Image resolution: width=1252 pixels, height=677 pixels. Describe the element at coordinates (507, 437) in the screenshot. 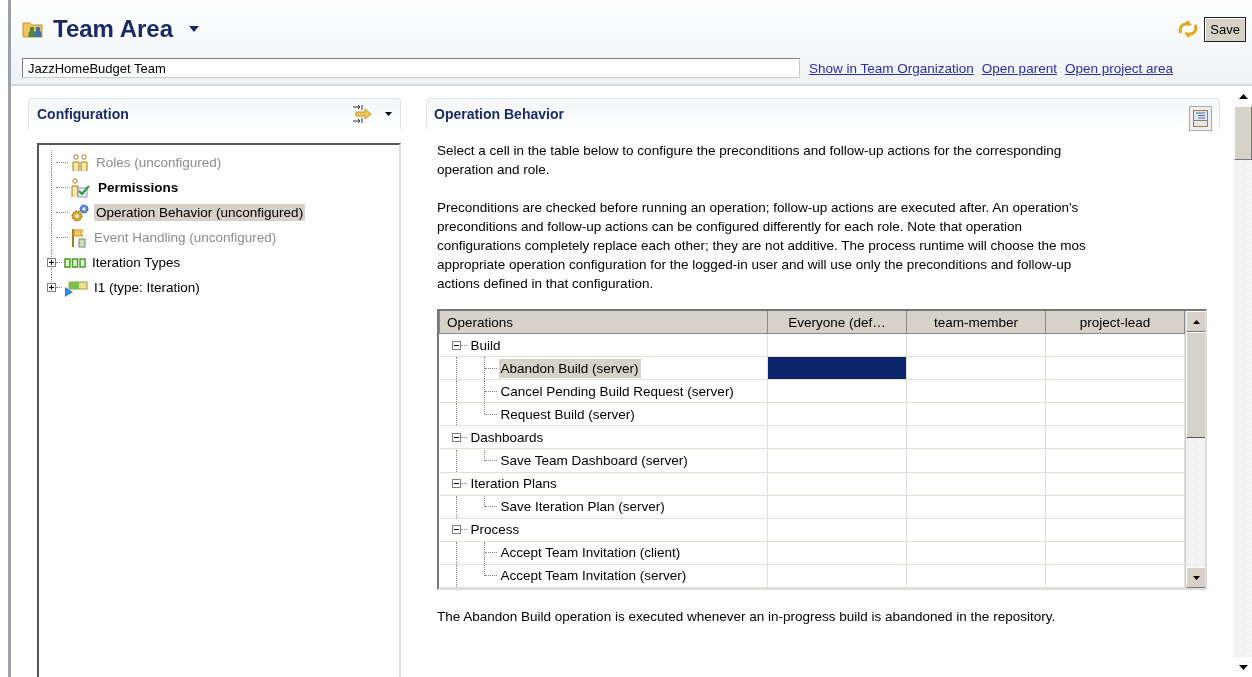

I see `operation-group: Dashboards` at that location.